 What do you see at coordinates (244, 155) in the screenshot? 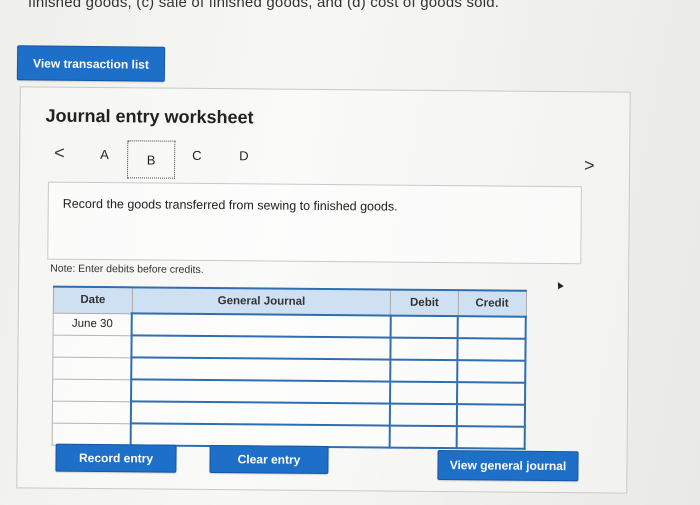
I see `tab-d: D` at bounding box center [244, 155].